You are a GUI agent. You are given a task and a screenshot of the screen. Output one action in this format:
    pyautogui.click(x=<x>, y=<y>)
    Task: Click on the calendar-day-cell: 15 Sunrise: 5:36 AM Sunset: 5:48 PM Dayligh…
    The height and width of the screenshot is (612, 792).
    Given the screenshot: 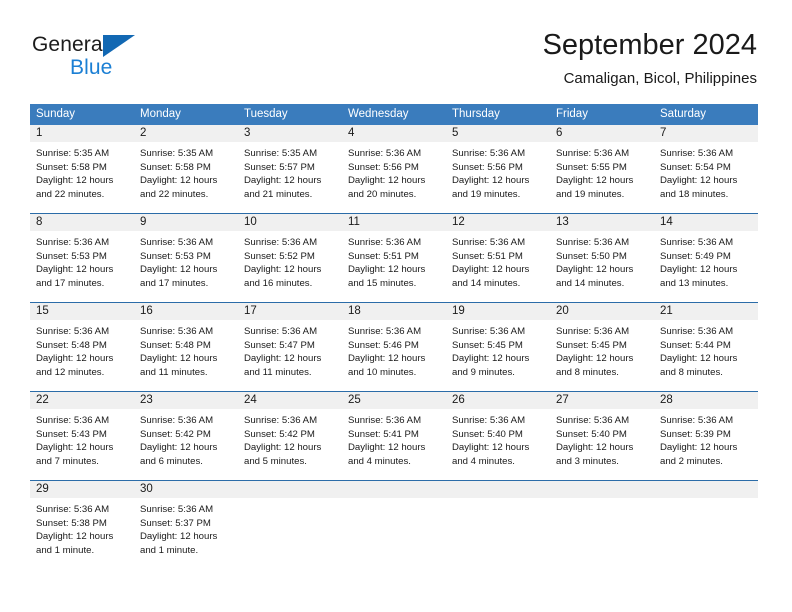 What is the action you would take?
    pyautogui.click(x=82, y=347)
    